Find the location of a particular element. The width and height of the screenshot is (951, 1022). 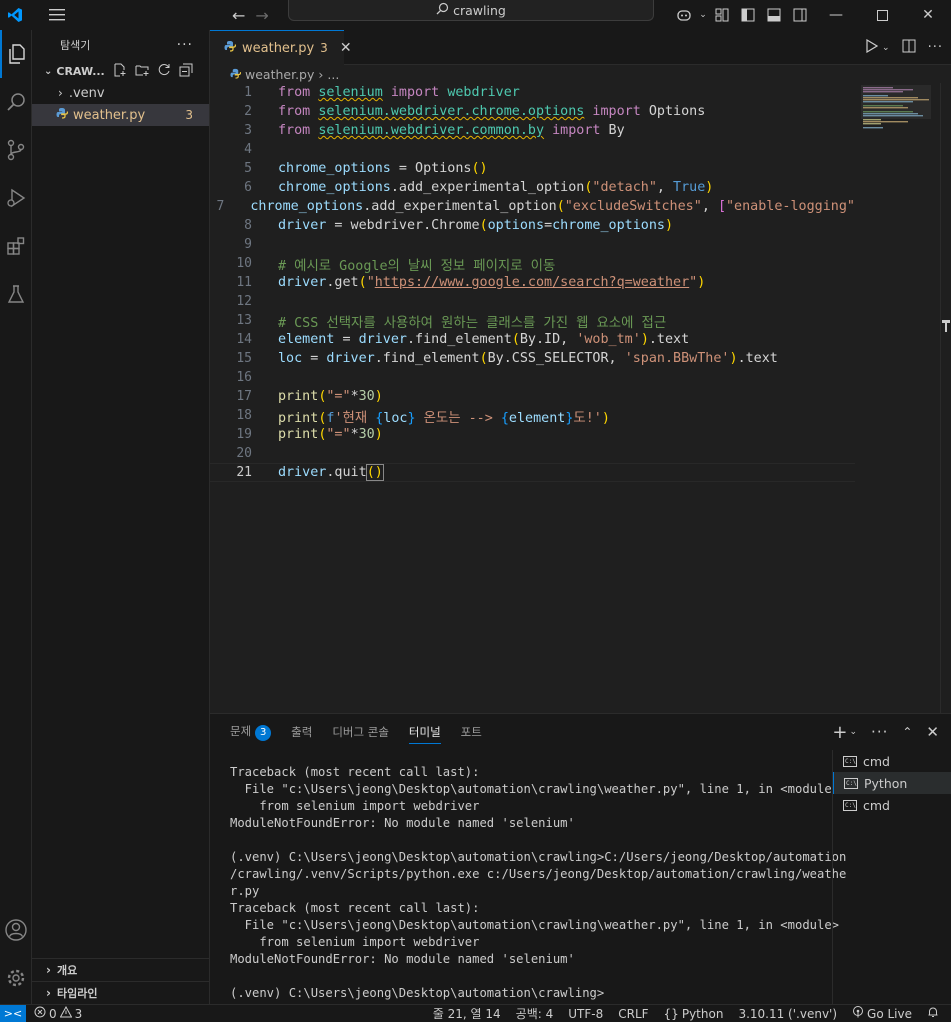

collapse-all-icon is located at coordinates (186, 71).